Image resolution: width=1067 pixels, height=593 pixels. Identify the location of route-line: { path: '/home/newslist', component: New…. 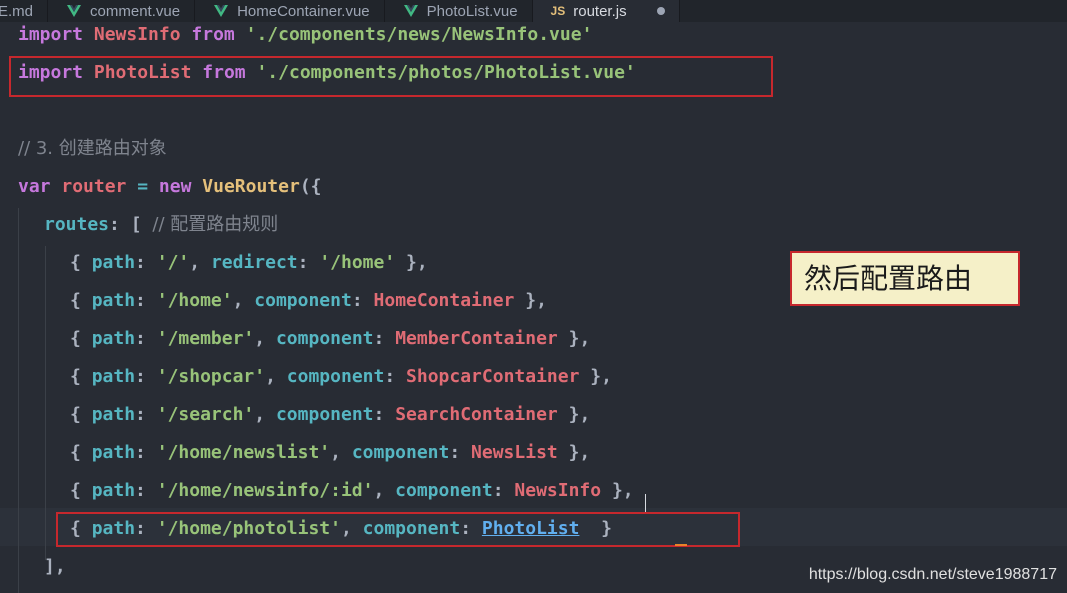
(330, 452).